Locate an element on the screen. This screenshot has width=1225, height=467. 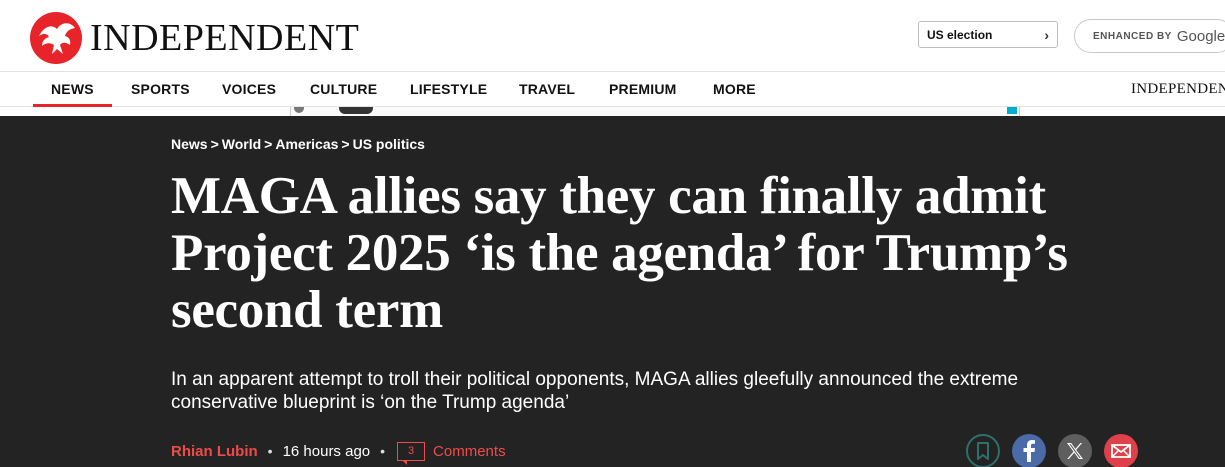
facebook-icon is located at coordinates (1029, 451).